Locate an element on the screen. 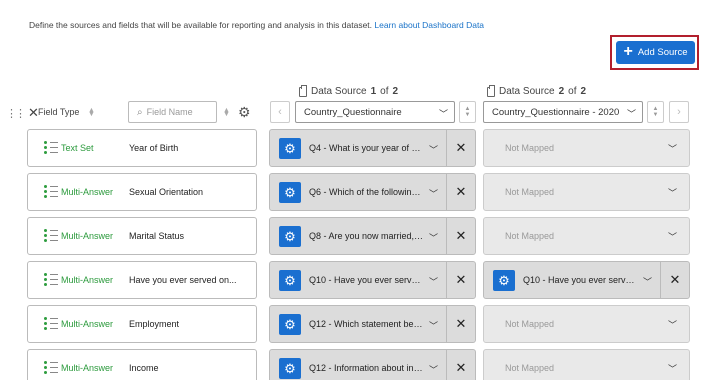  prev-source-button: ‹ is located at coordinates (280, 112).